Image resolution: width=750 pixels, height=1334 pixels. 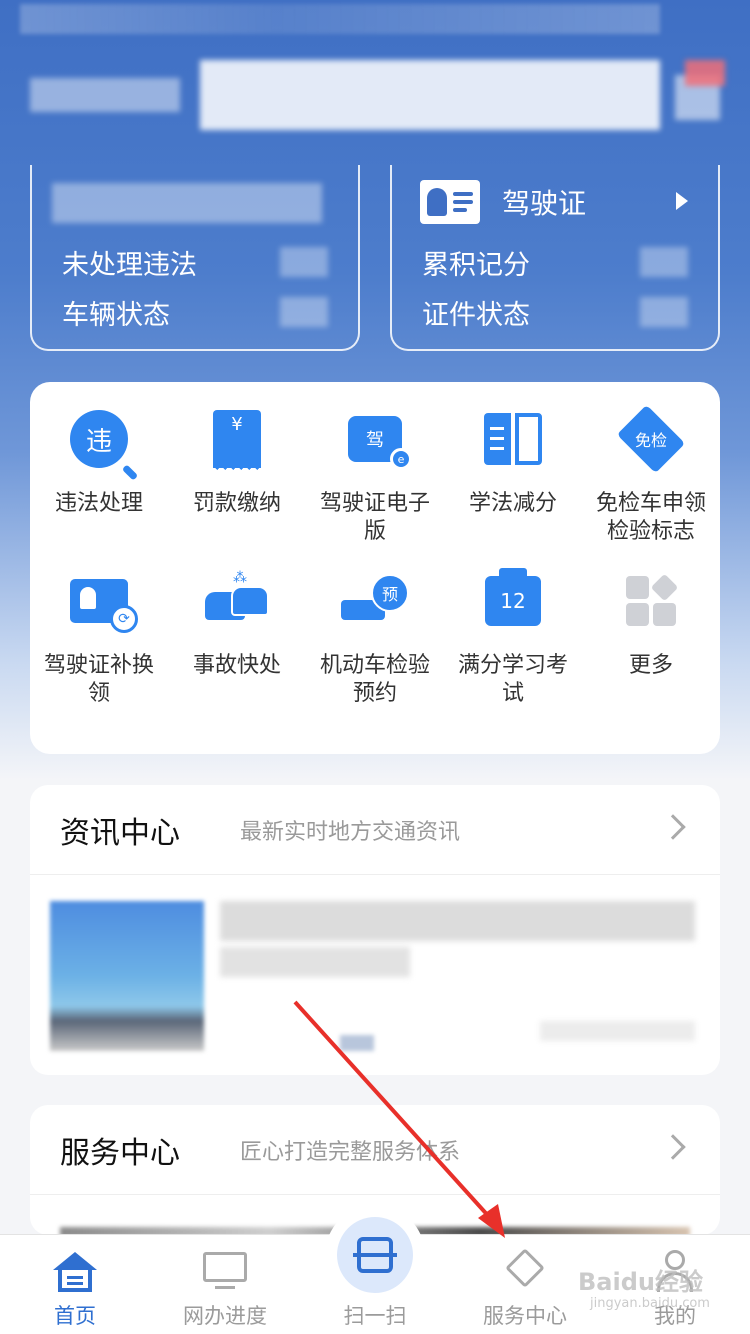 What do you see at coordinates (512, 679) in the screenshot?
I see `service-label: 满分学习考试` at bounding box center [512, 679].